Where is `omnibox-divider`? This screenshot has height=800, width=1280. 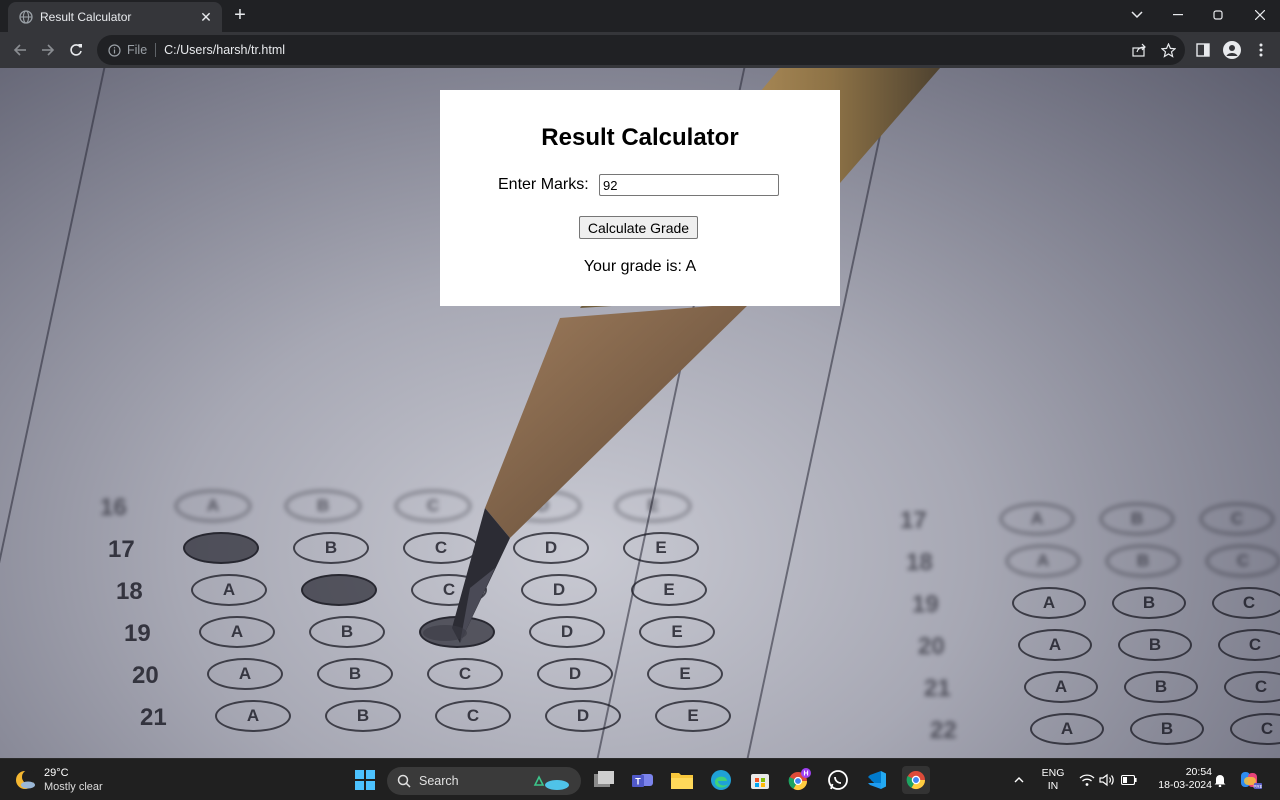 omnibox-divider is located at coordinates (156, 50).